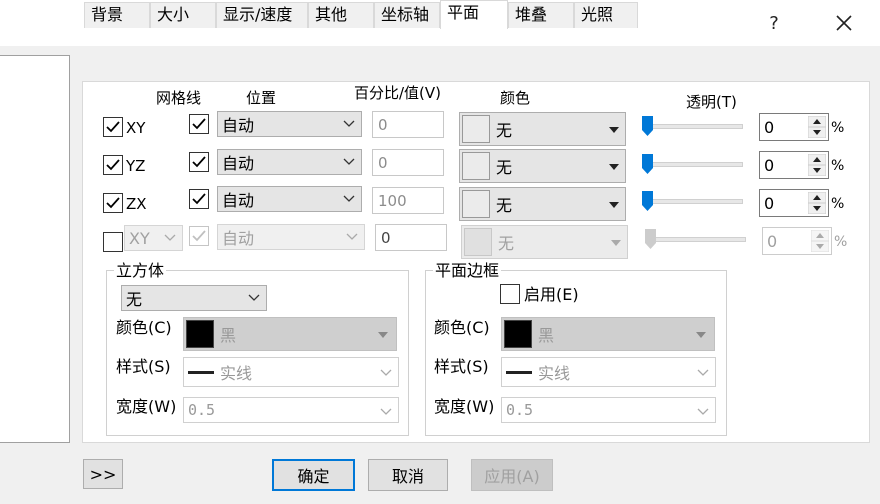  Describe the element at coordinates (408, 162) in the screenshot. I see `plane-yz-percent-input: 0` at that location.